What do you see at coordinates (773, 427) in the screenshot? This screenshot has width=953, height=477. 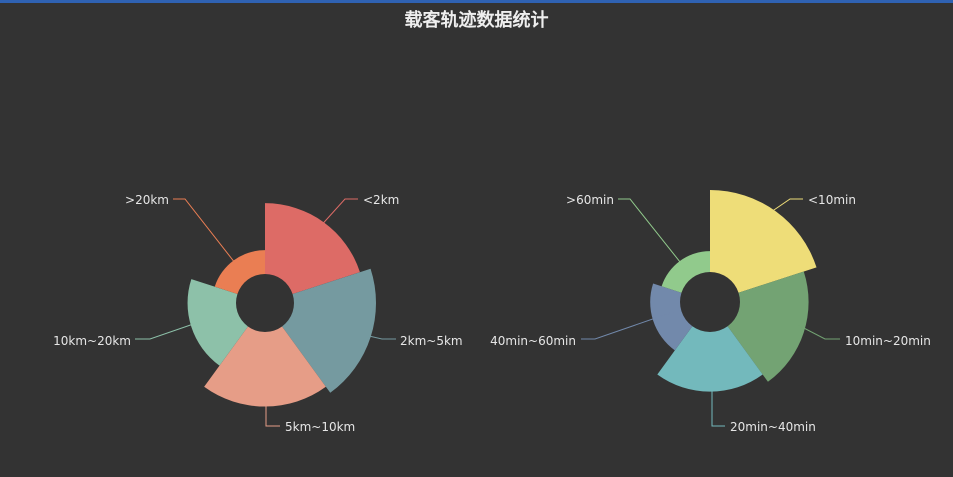 I see `slice-label: 20min~40min` at bounding box center [773, 427].